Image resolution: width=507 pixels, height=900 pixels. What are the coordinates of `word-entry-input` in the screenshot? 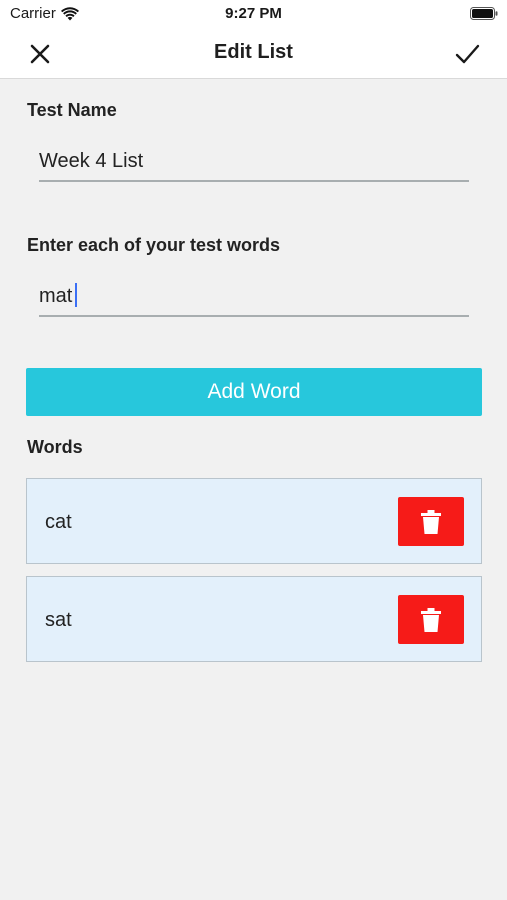 It's located at (254, 297).